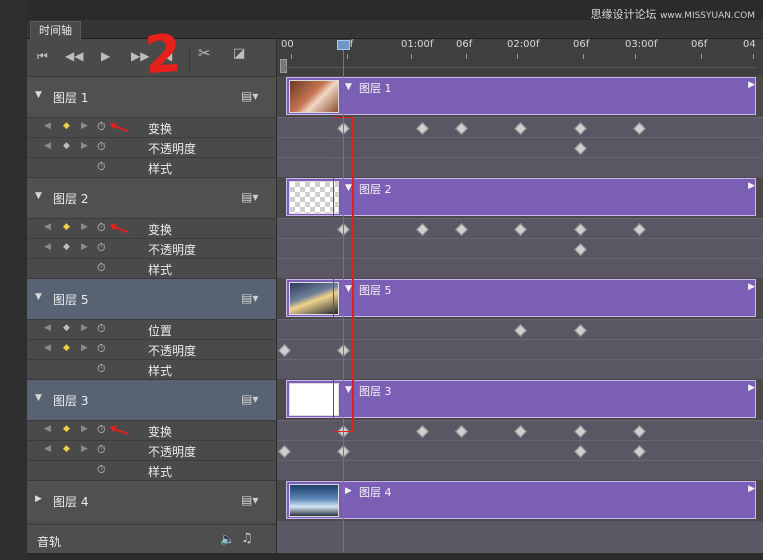 The height and width of the screenshot is (560, 763). What do you see at coordinates (348, 87) in the screenshot?
I see `clip-expand-down-icon: ▼` at bounding box center [348, 87].